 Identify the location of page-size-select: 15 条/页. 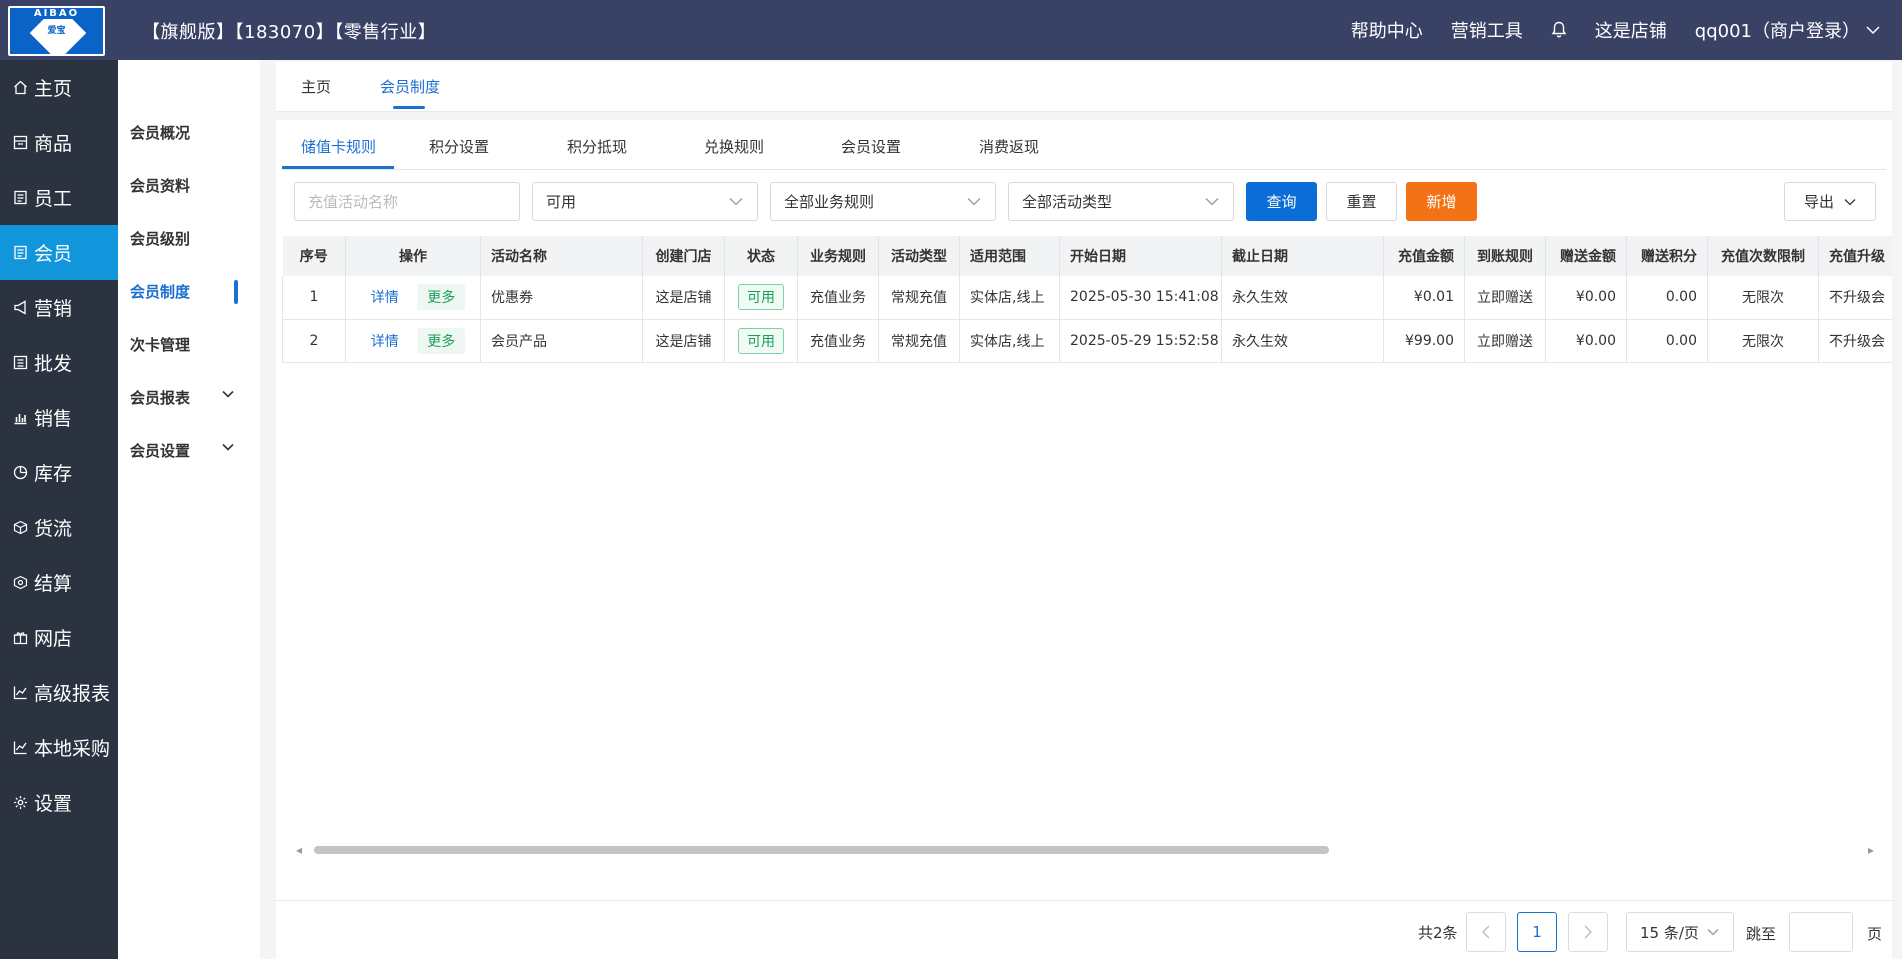
(1680, 932).